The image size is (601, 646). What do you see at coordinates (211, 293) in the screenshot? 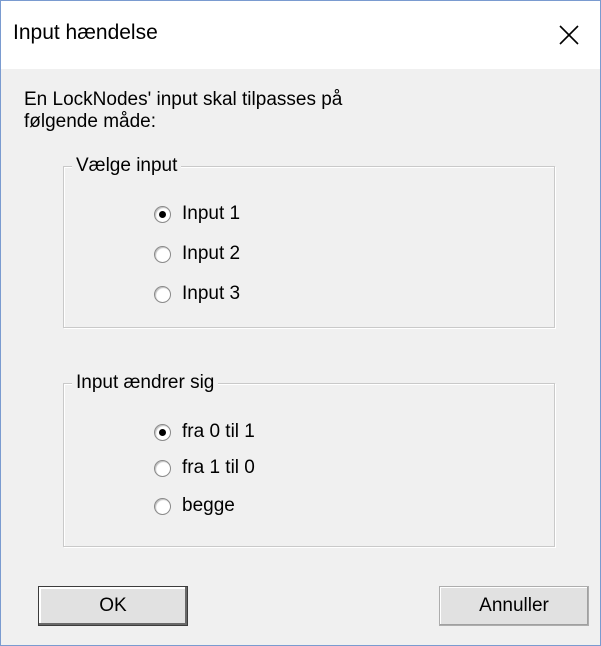
I see `radio-input-3-label: Input 3` at bounding box center [211, 293].